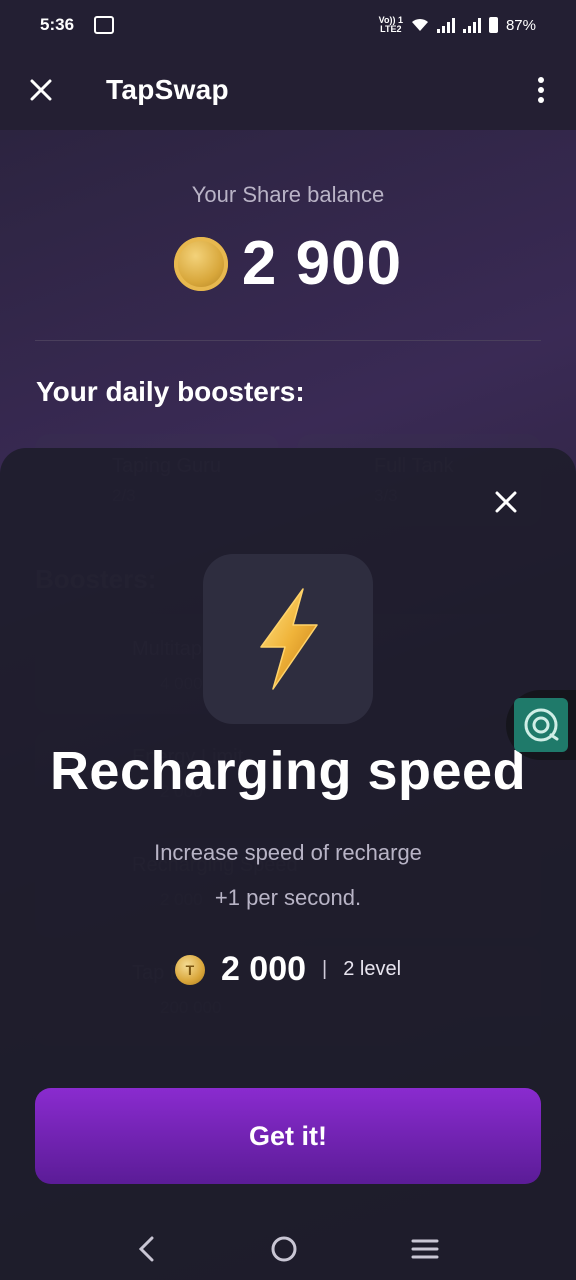 The image size is (576, 1280). Describe the element at coordinates (471, 25) in the screenshot. I see `signal-2-icon` at that location.